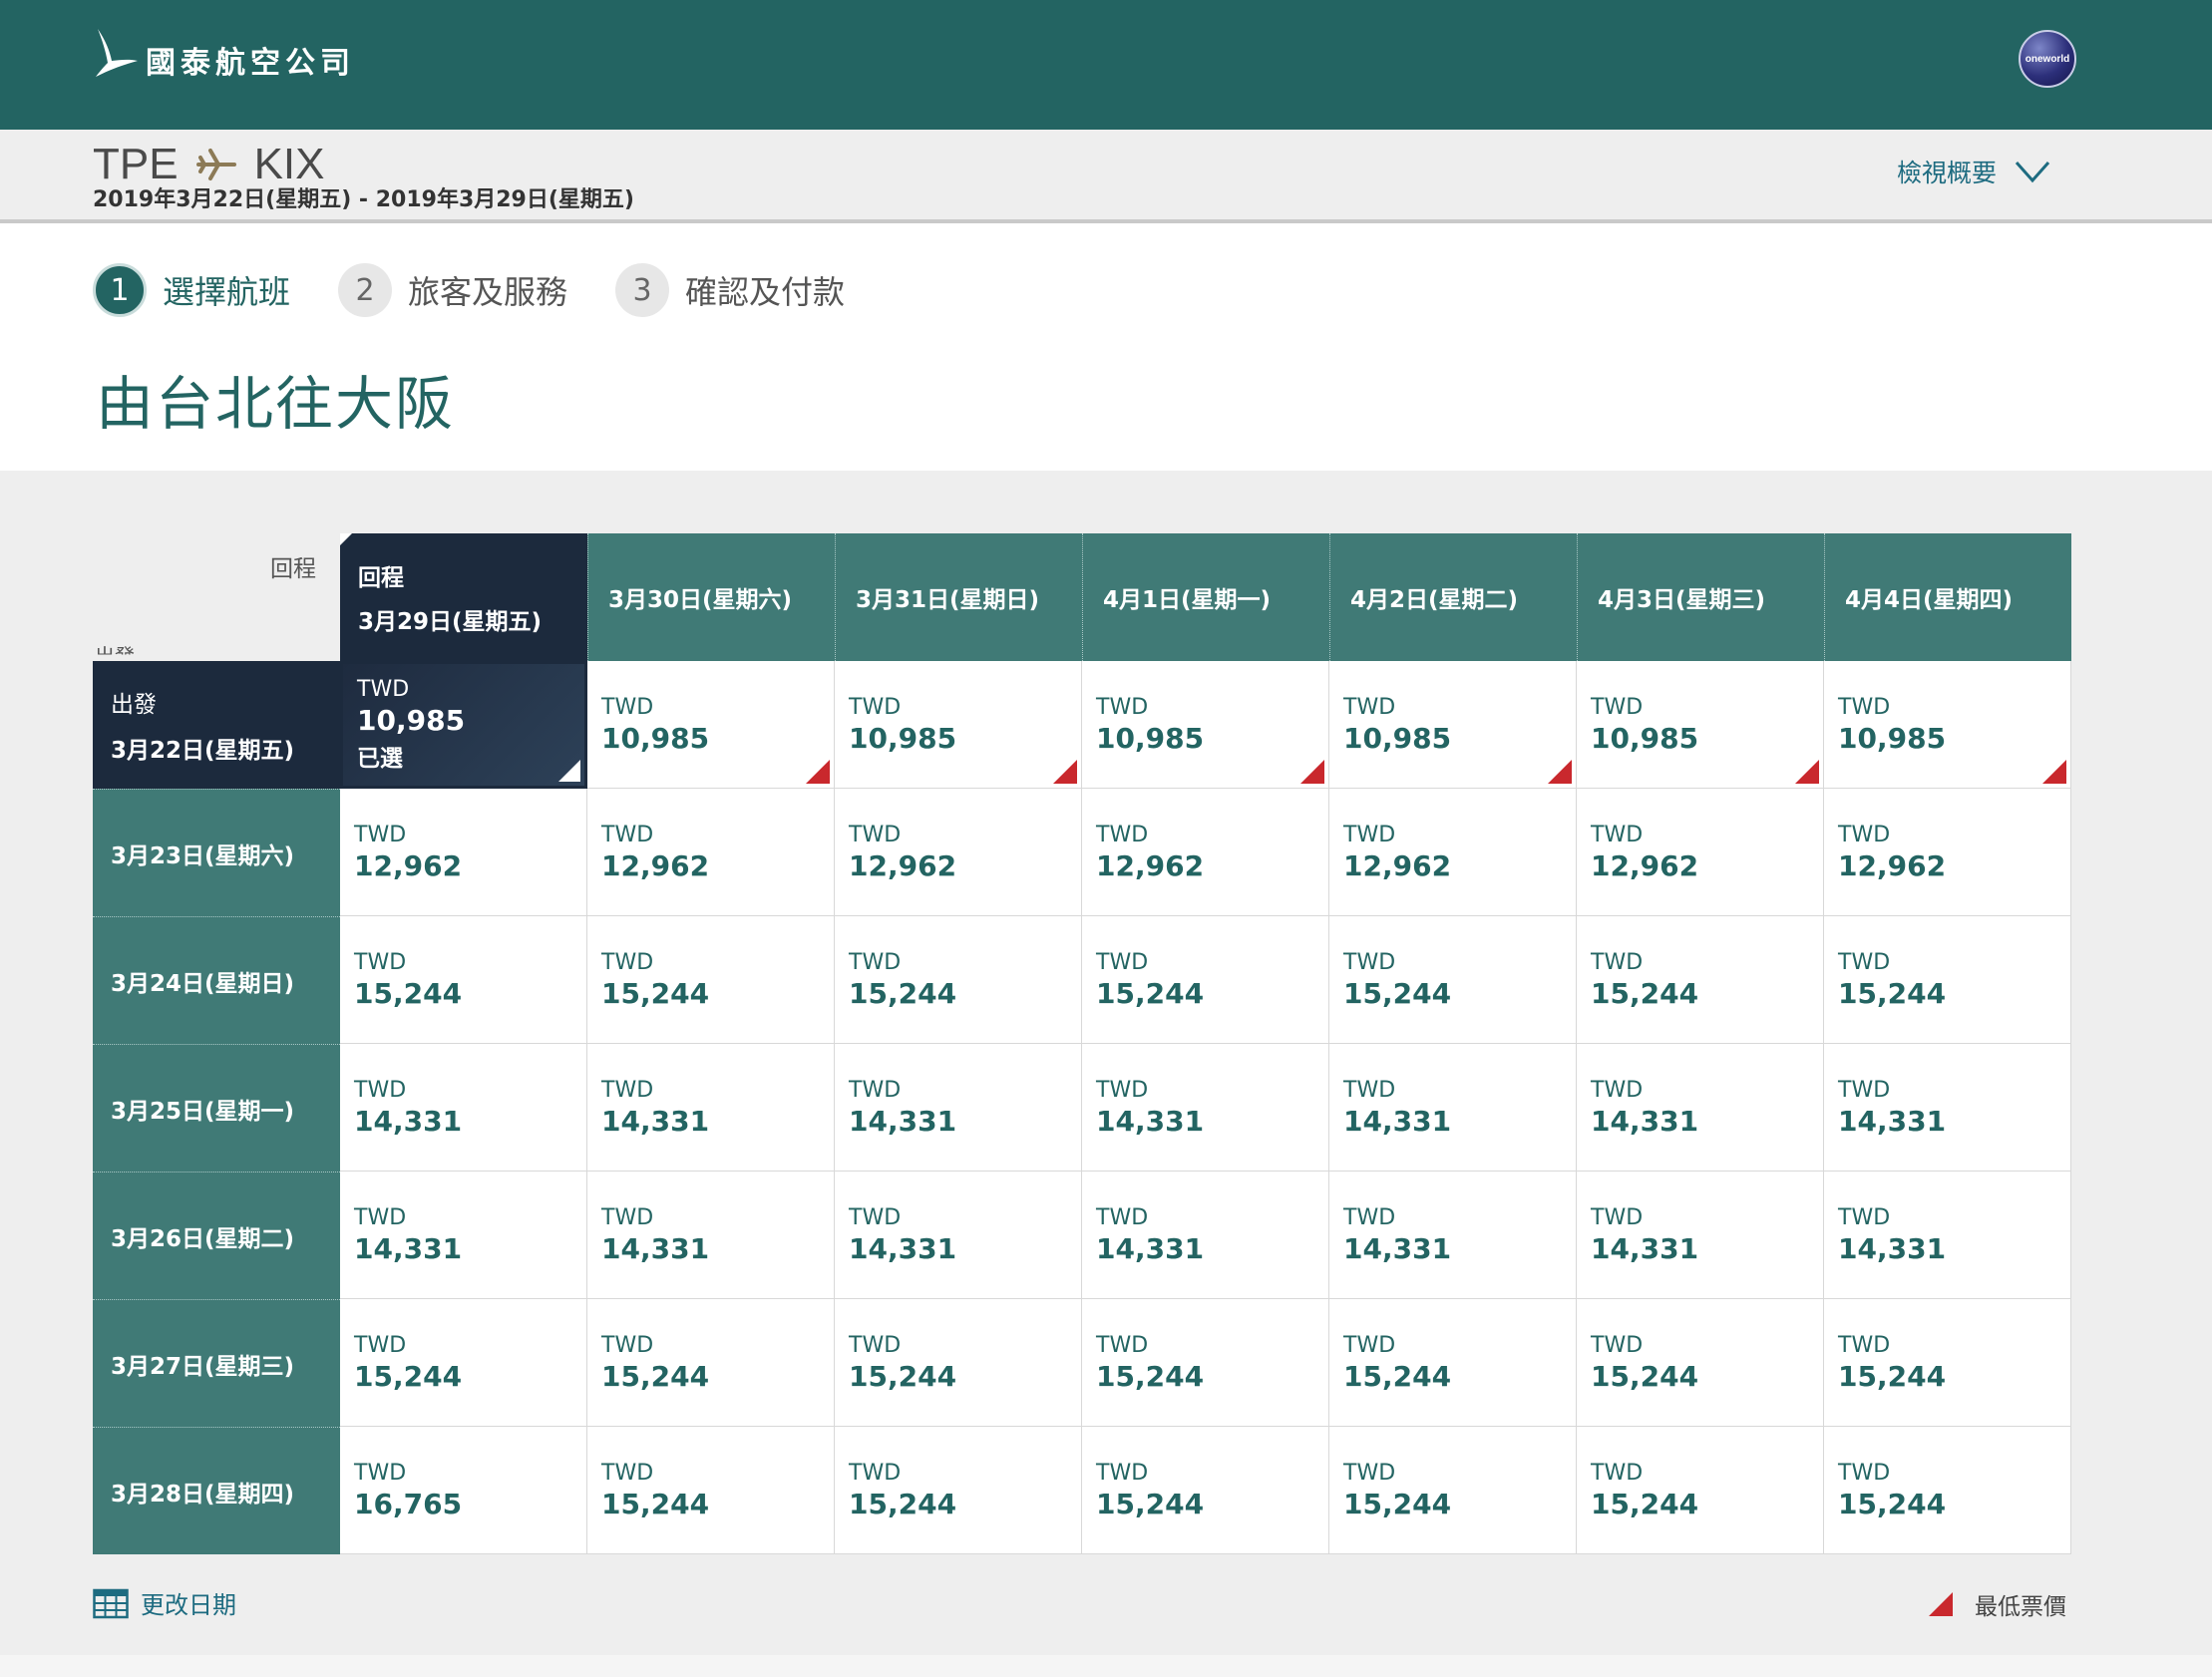 This screenshot has height=1677, width=2212. Describe the element at coordinates (216, 980) in the screenshot. I see `depart-date-header: 3月24日(星期日)` at that location.